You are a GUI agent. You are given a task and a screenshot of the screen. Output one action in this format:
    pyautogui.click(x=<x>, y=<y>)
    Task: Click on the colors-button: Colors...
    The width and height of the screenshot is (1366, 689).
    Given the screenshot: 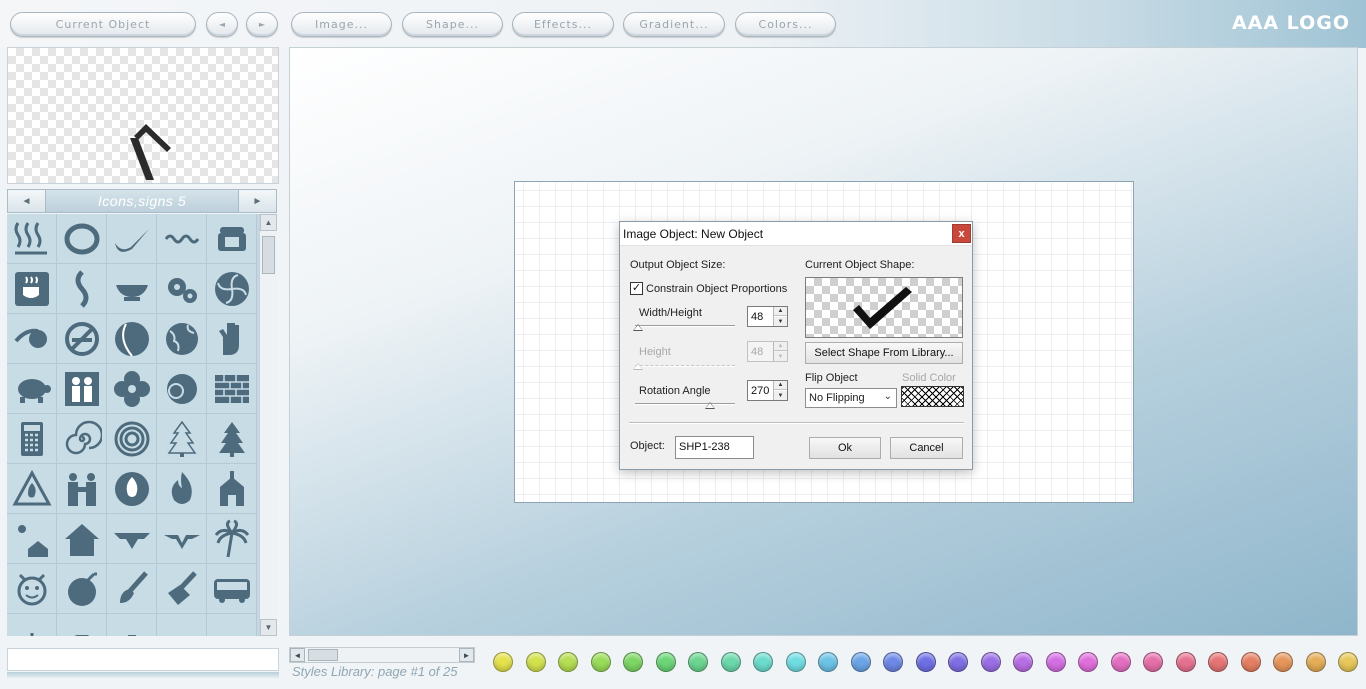 What is the action you would take?
    pyautogui.click(x=785, y=24)
    